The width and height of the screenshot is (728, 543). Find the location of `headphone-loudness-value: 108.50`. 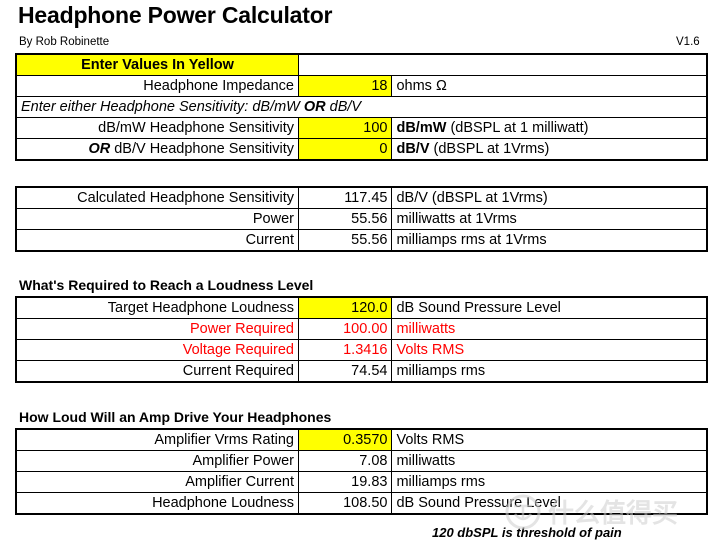

headphone-loudness-value: 108.50 is located at coordinates (345, 503).